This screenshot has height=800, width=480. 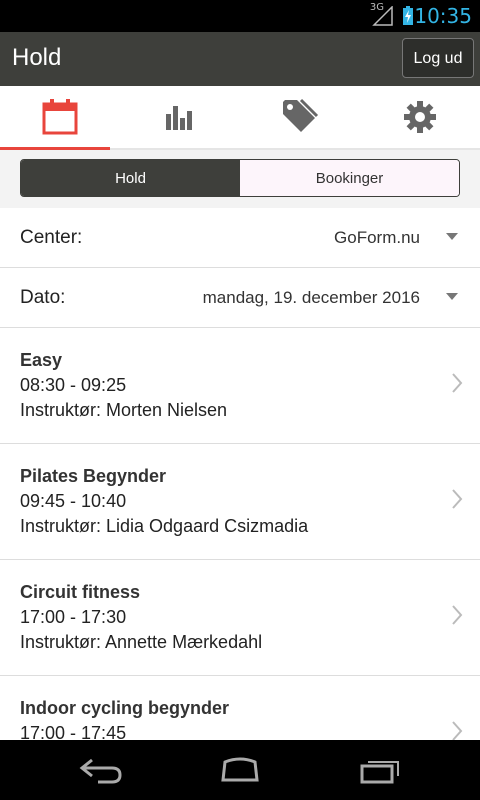 I want to click on tab-statistics, so click(x=180, y=117).